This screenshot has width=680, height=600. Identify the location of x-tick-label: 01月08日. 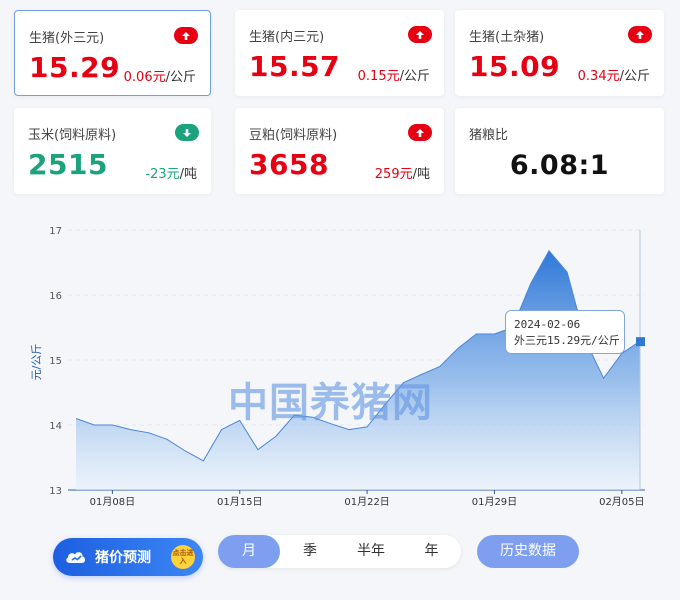
(112, 502).